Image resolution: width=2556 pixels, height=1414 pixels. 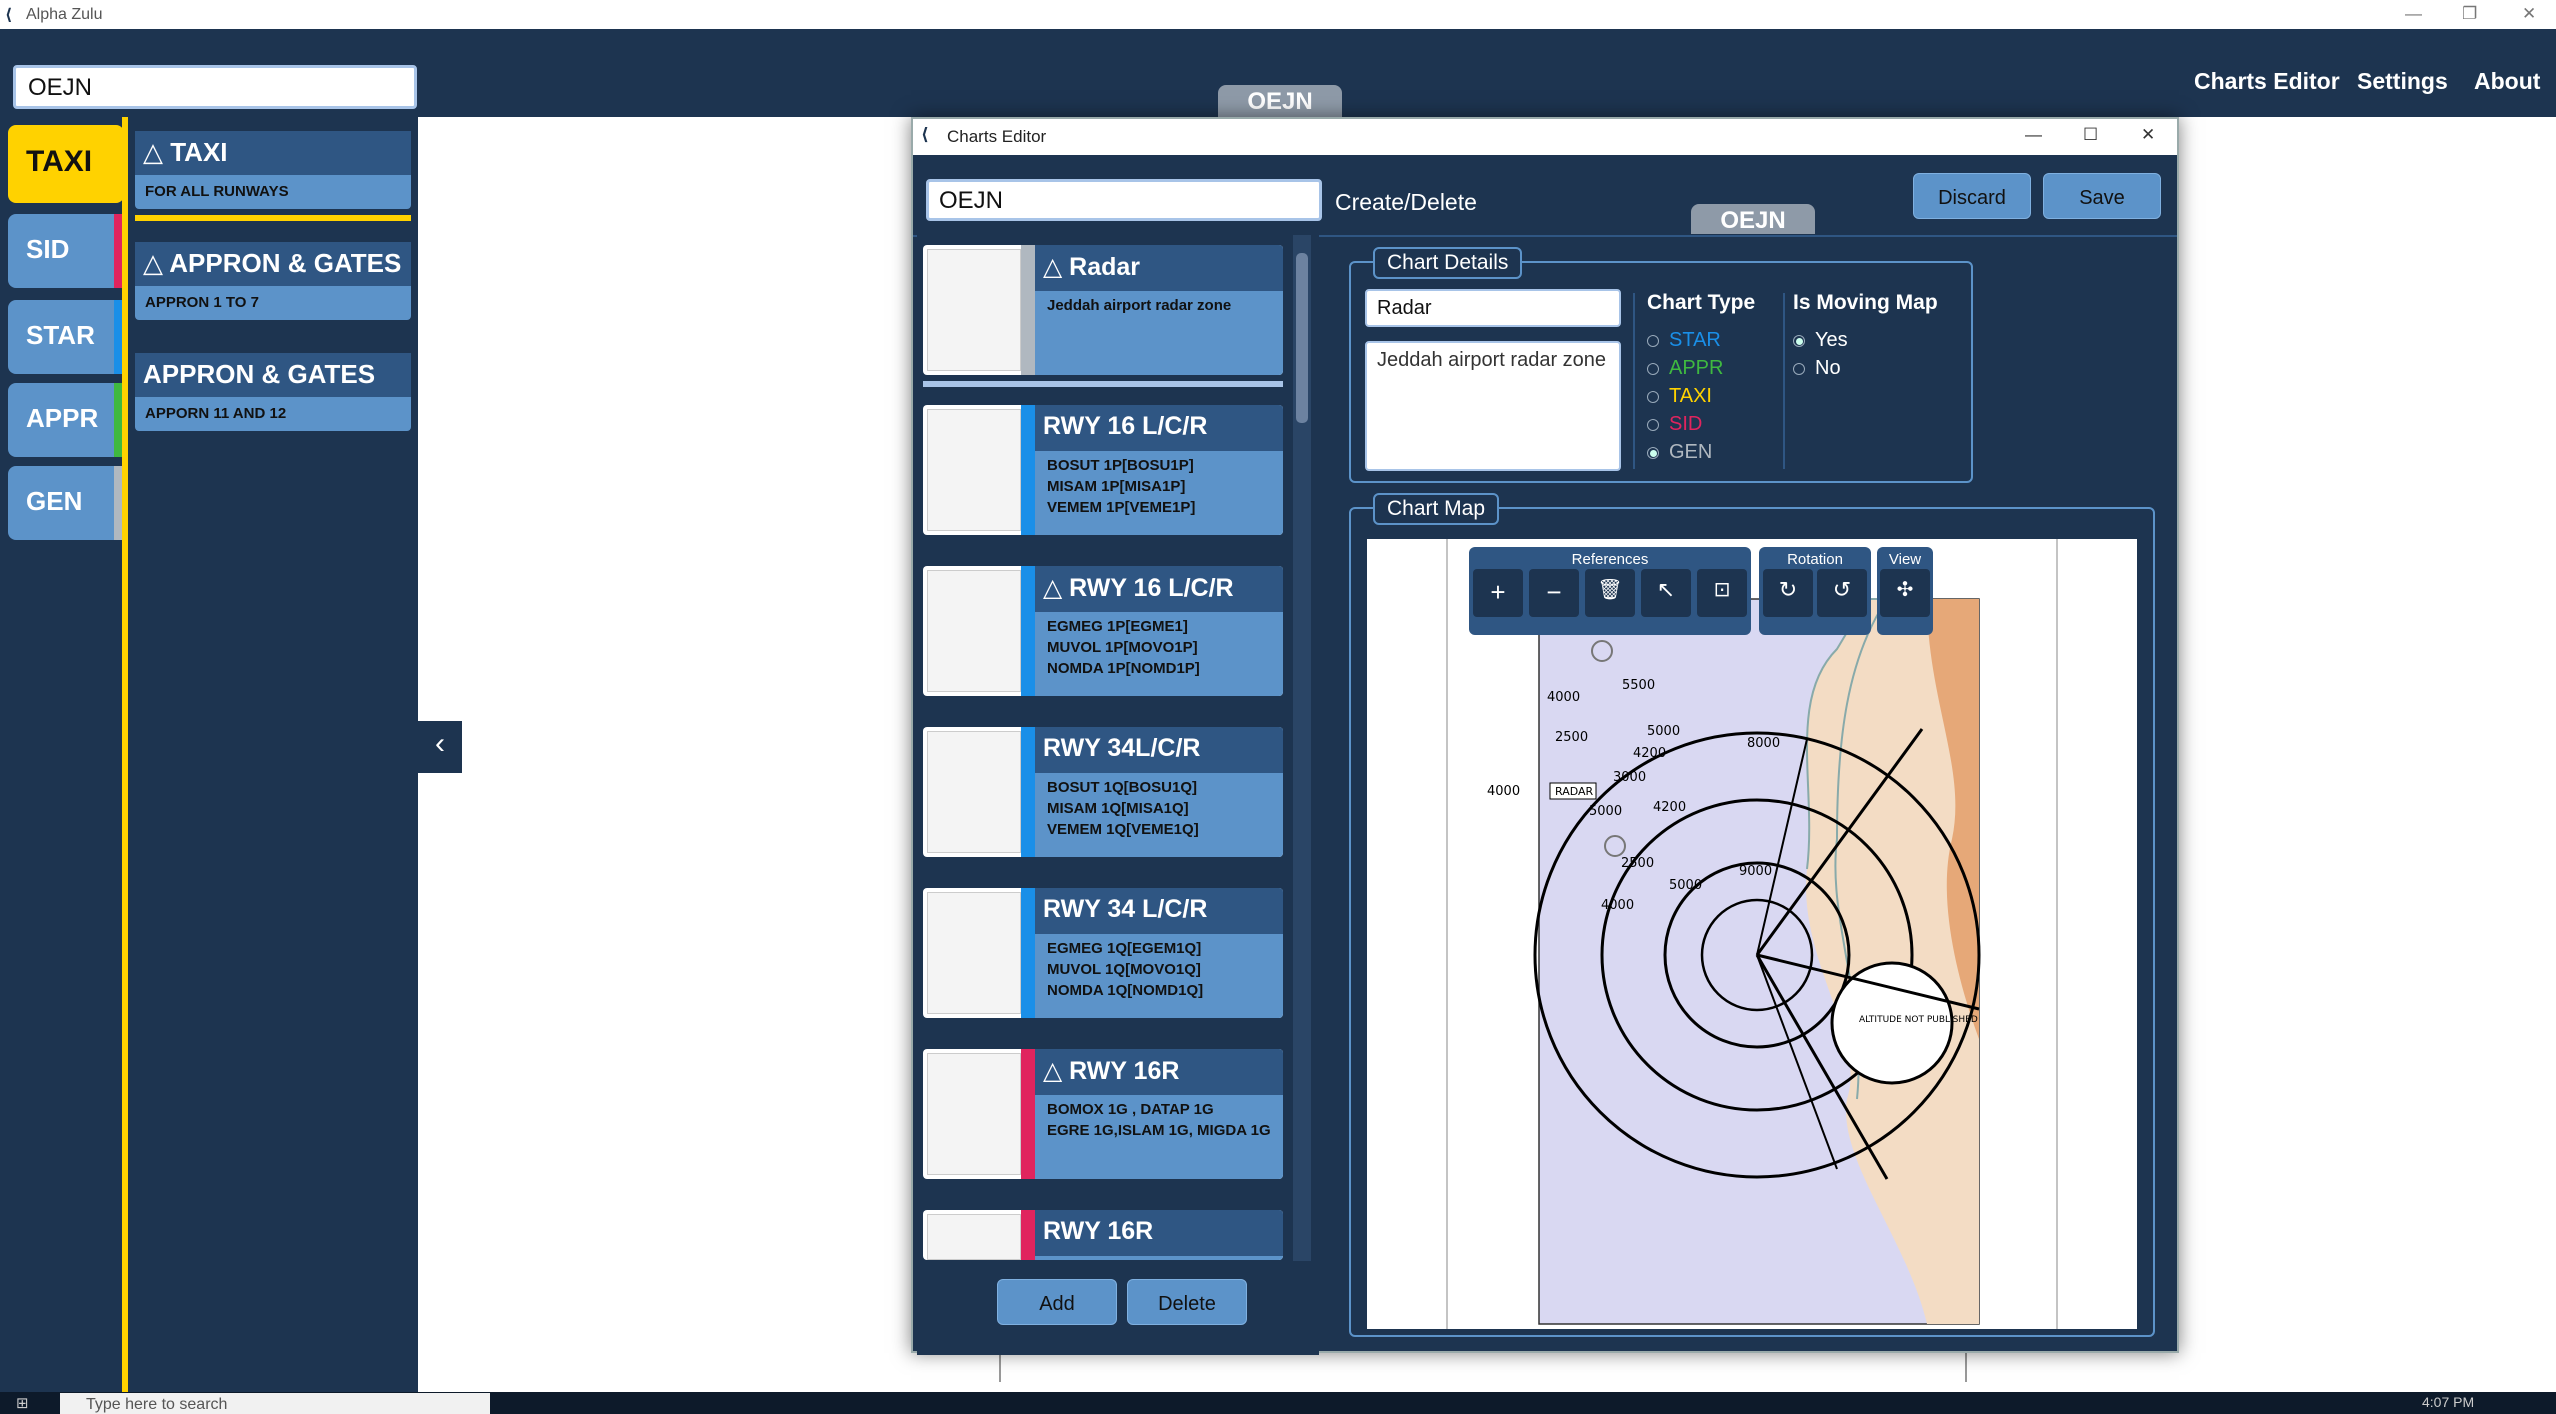 I want to click on taskbar-search-input: Type here to search, so click(x=275, y=1403).